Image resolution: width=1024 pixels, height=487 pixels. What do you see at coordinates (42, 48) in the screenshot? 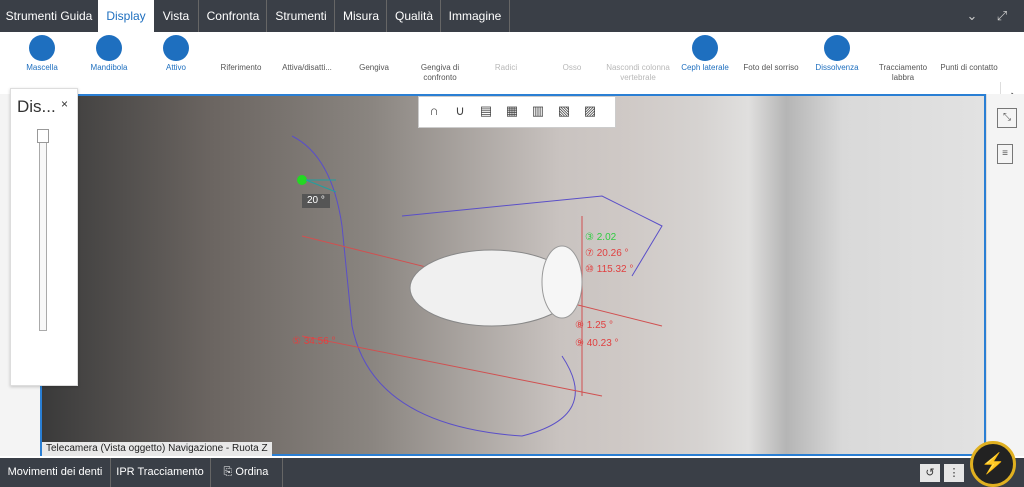
I see `maxilla-icon` at bounding box center [42, 48].